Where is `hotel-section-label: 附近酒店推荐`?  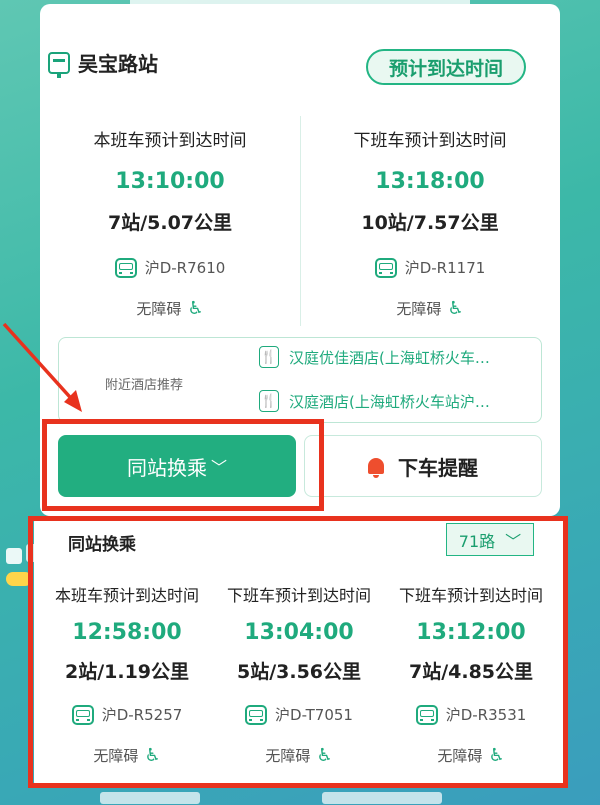 hotel-section-label: 附近酒店推荐 is located at coordinates (144, 385).